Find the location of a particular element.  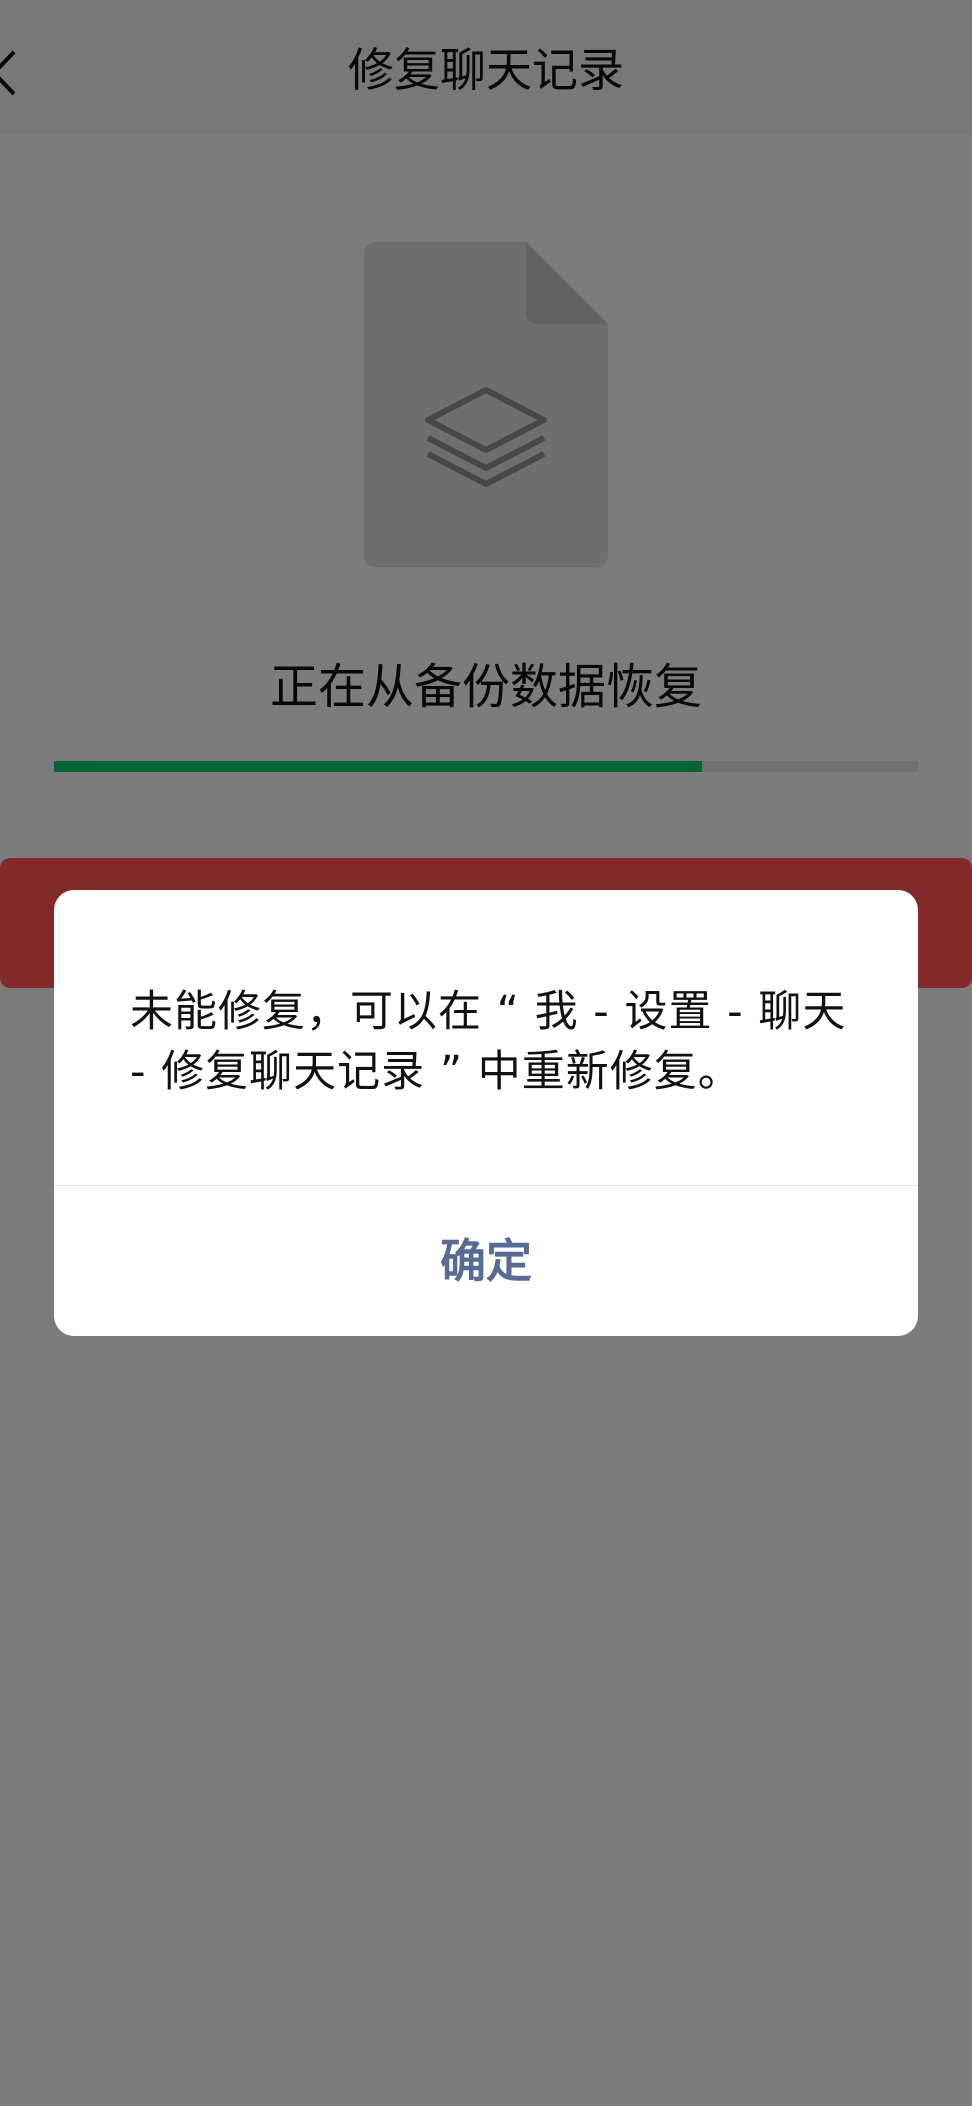

dialog-message: 未能修复，可以在 “ 我 - 设置 - 聊天 - 修复聊天记录 ” 中重新修复。 is located at coordinates (488, 1042).